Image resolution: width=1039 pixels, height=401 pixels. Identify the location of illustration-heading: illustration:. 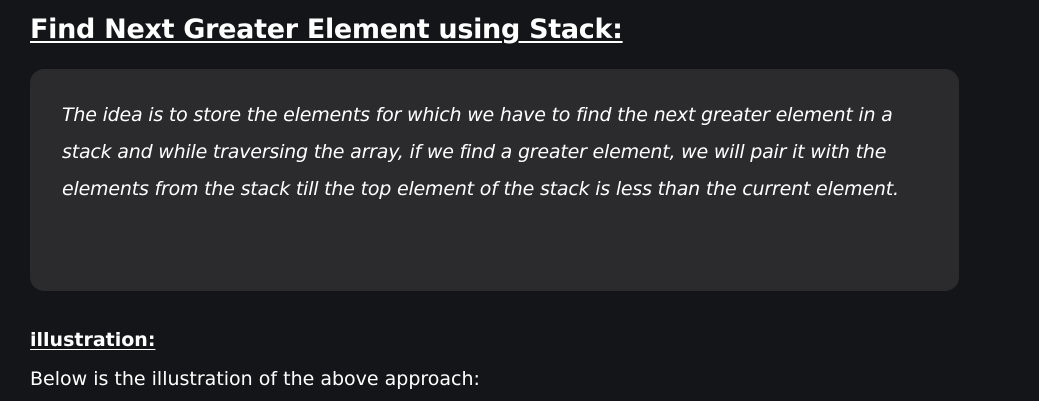
(93, 340).